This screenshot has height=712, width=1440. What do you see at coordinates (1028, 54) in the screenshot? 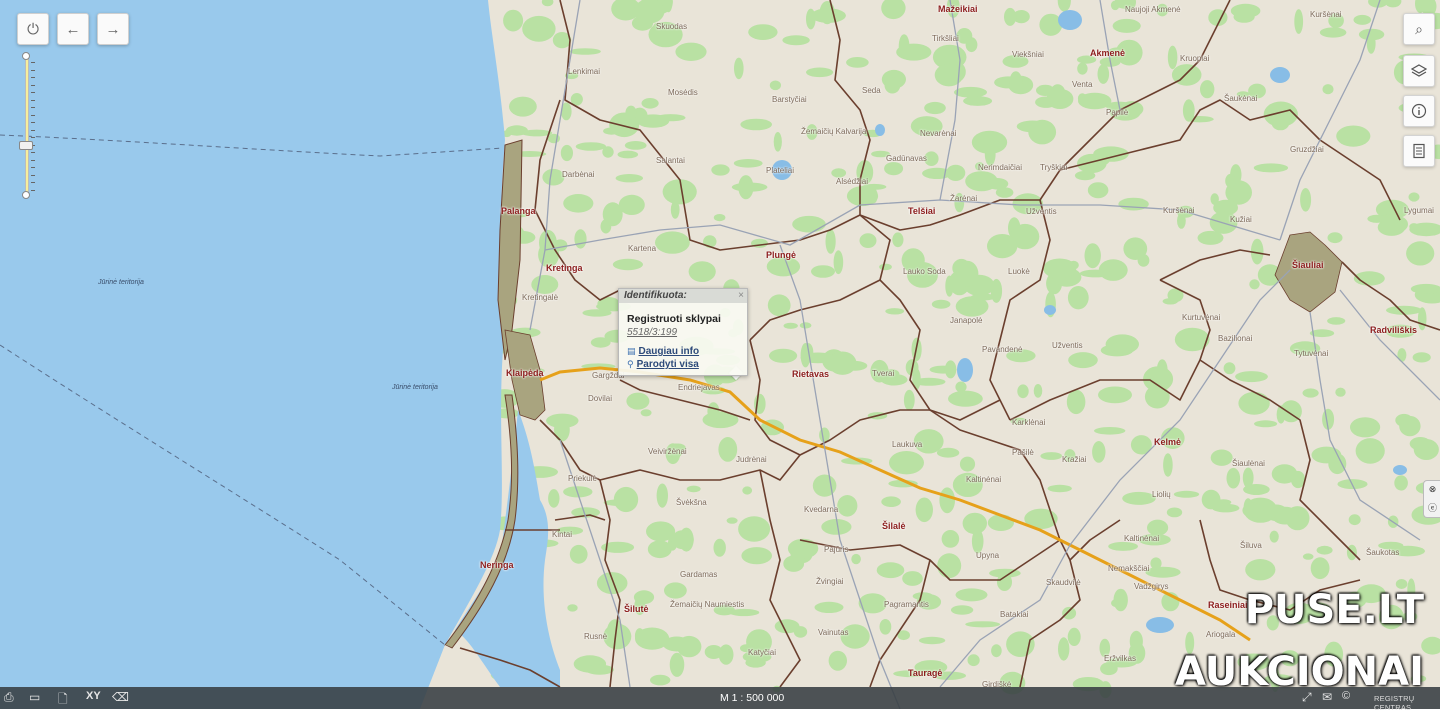
I see `place-label: Viekšniai` at bounding box center [1028, 54].